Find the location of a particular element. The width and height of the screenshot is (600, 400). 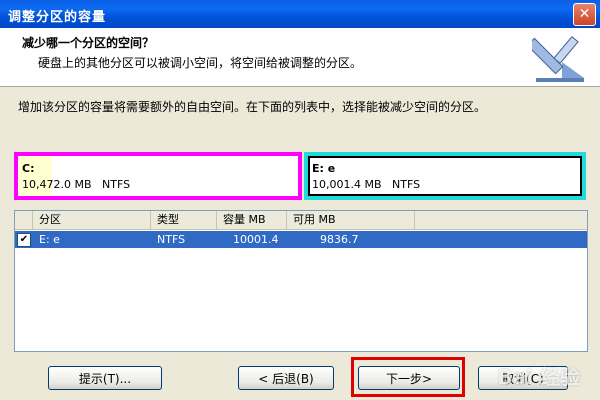

cell-capacity: 10001.4 is located at coordinates (256, 239).